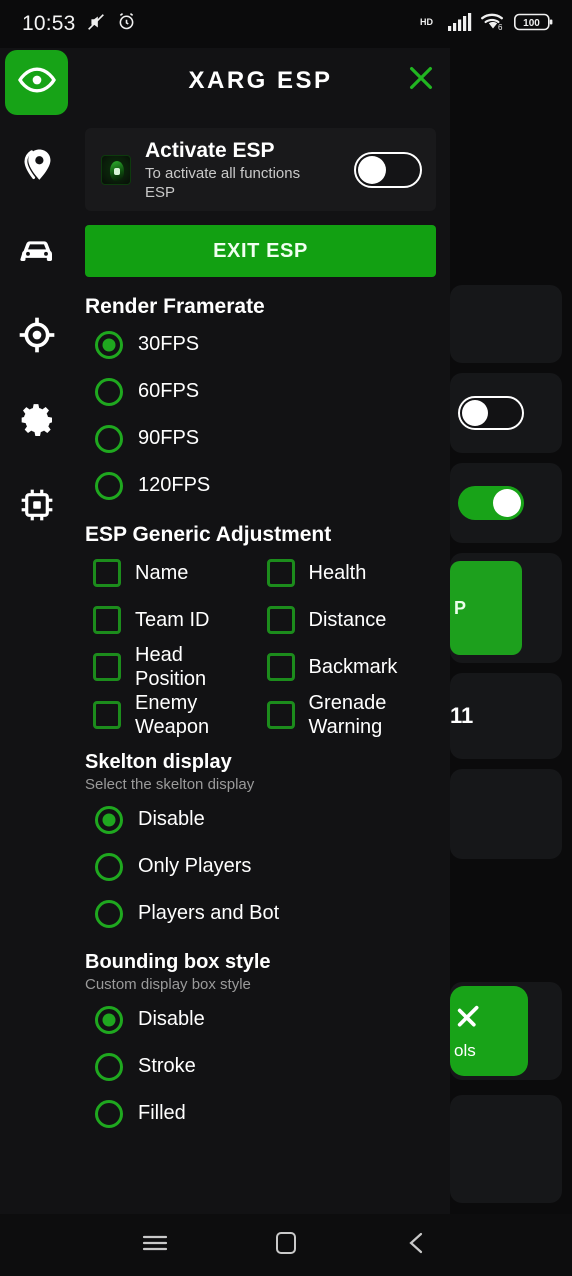 Image resolution: width=572 pixels, height=1276 pixels. What do you see at coordinates (126, 24) in the screenshot?
I see `alarm-icon` at bounding box center [126, 24].